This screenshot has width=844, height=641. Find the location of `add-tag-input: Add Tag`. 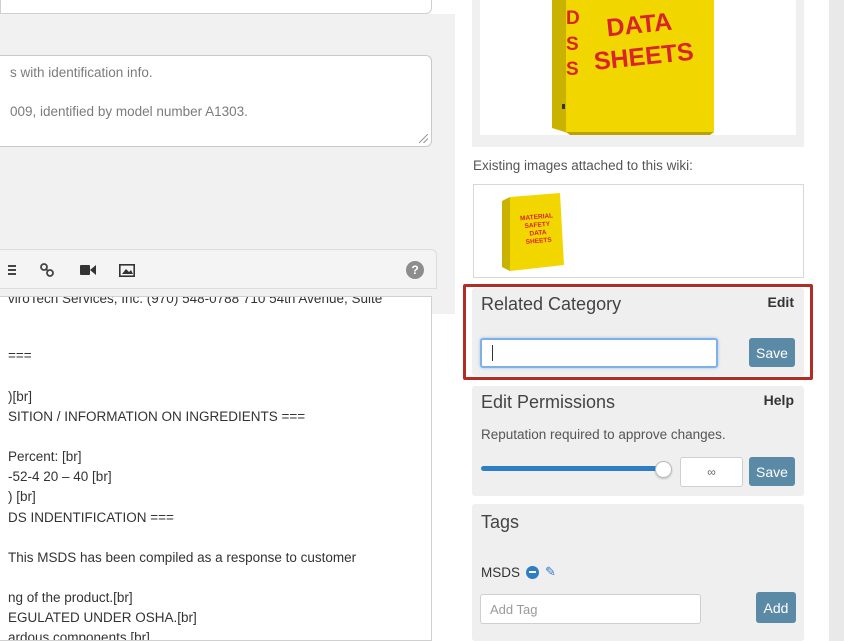

add-tag-input: Add Tag is located at coordinates (590, 609).